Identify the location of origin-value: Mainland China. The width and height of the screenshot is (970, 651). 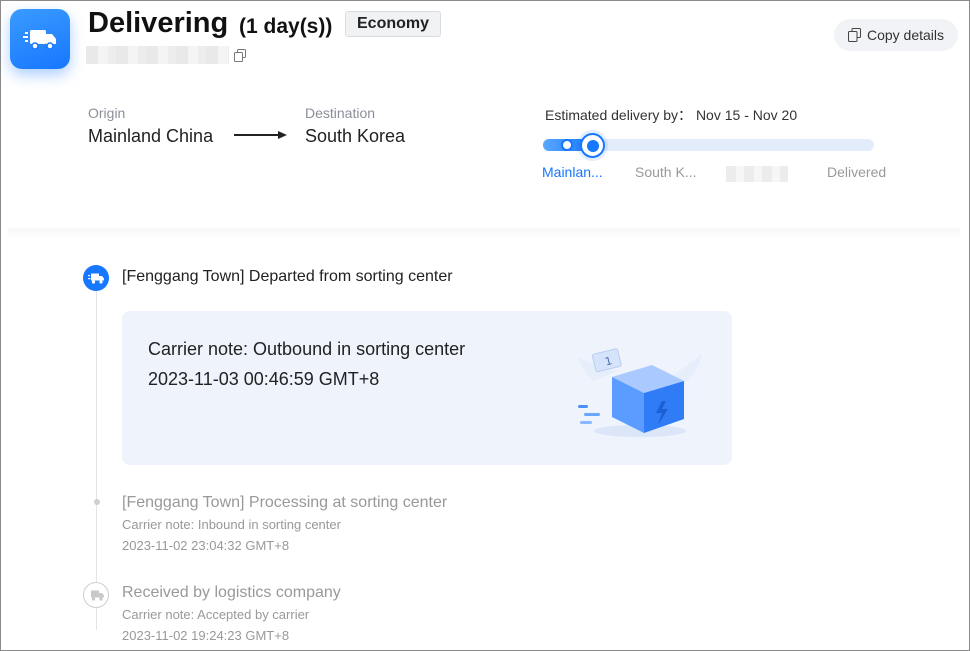
(151, 136).